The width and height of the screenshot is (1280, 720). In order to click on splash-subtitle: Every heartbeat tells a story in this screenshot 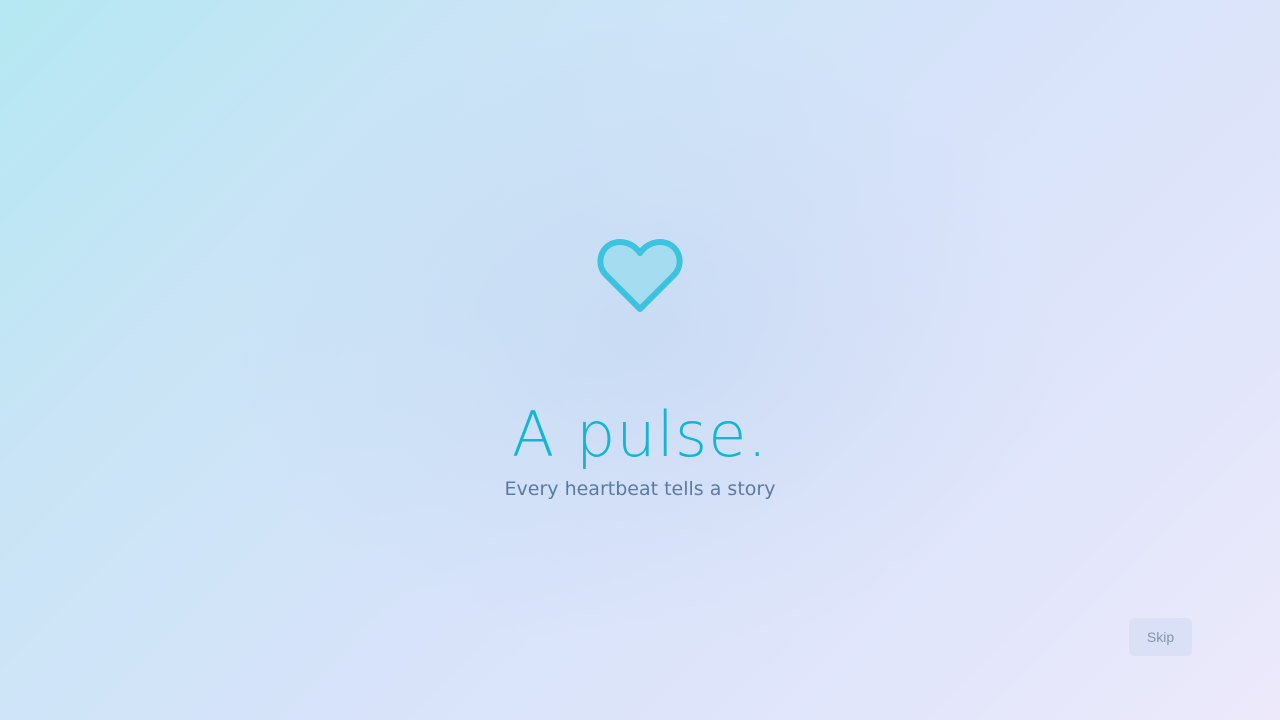, I will do `click(640, 489)`.